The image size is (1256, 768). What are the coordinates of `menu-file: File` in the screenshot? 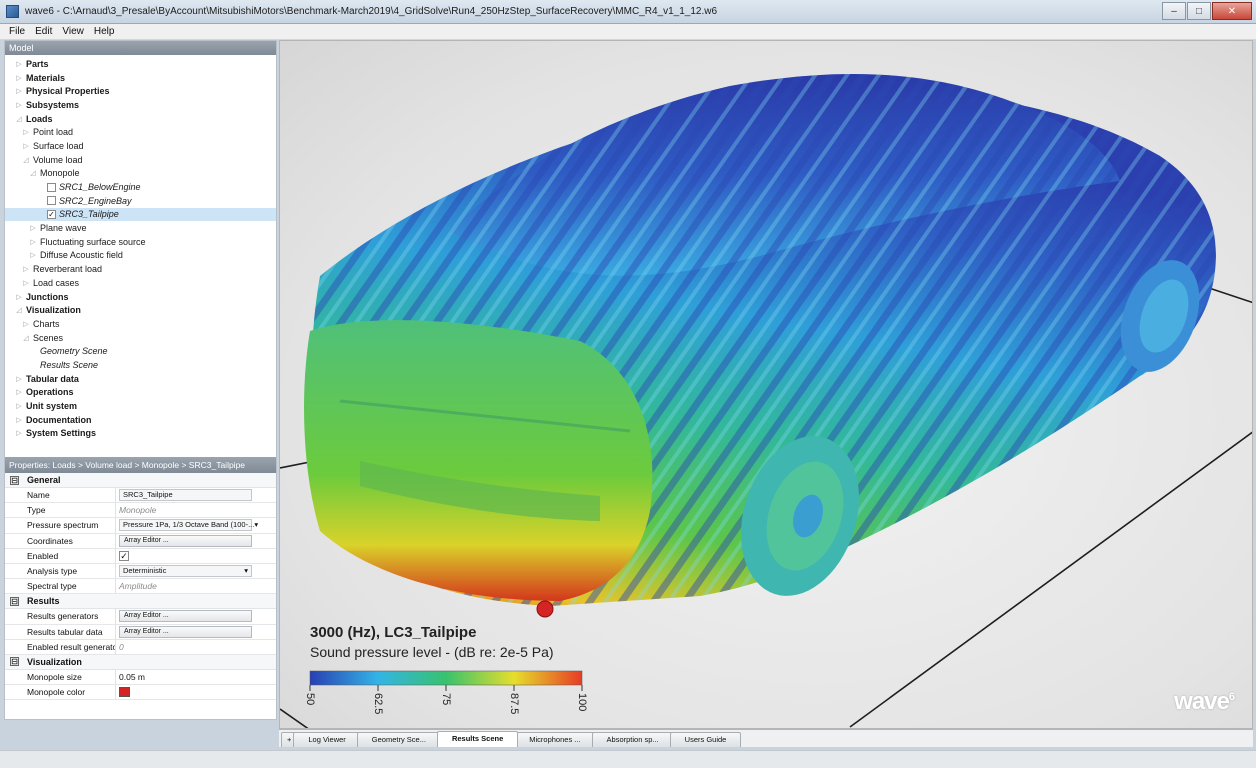 It's located at (17, 31).